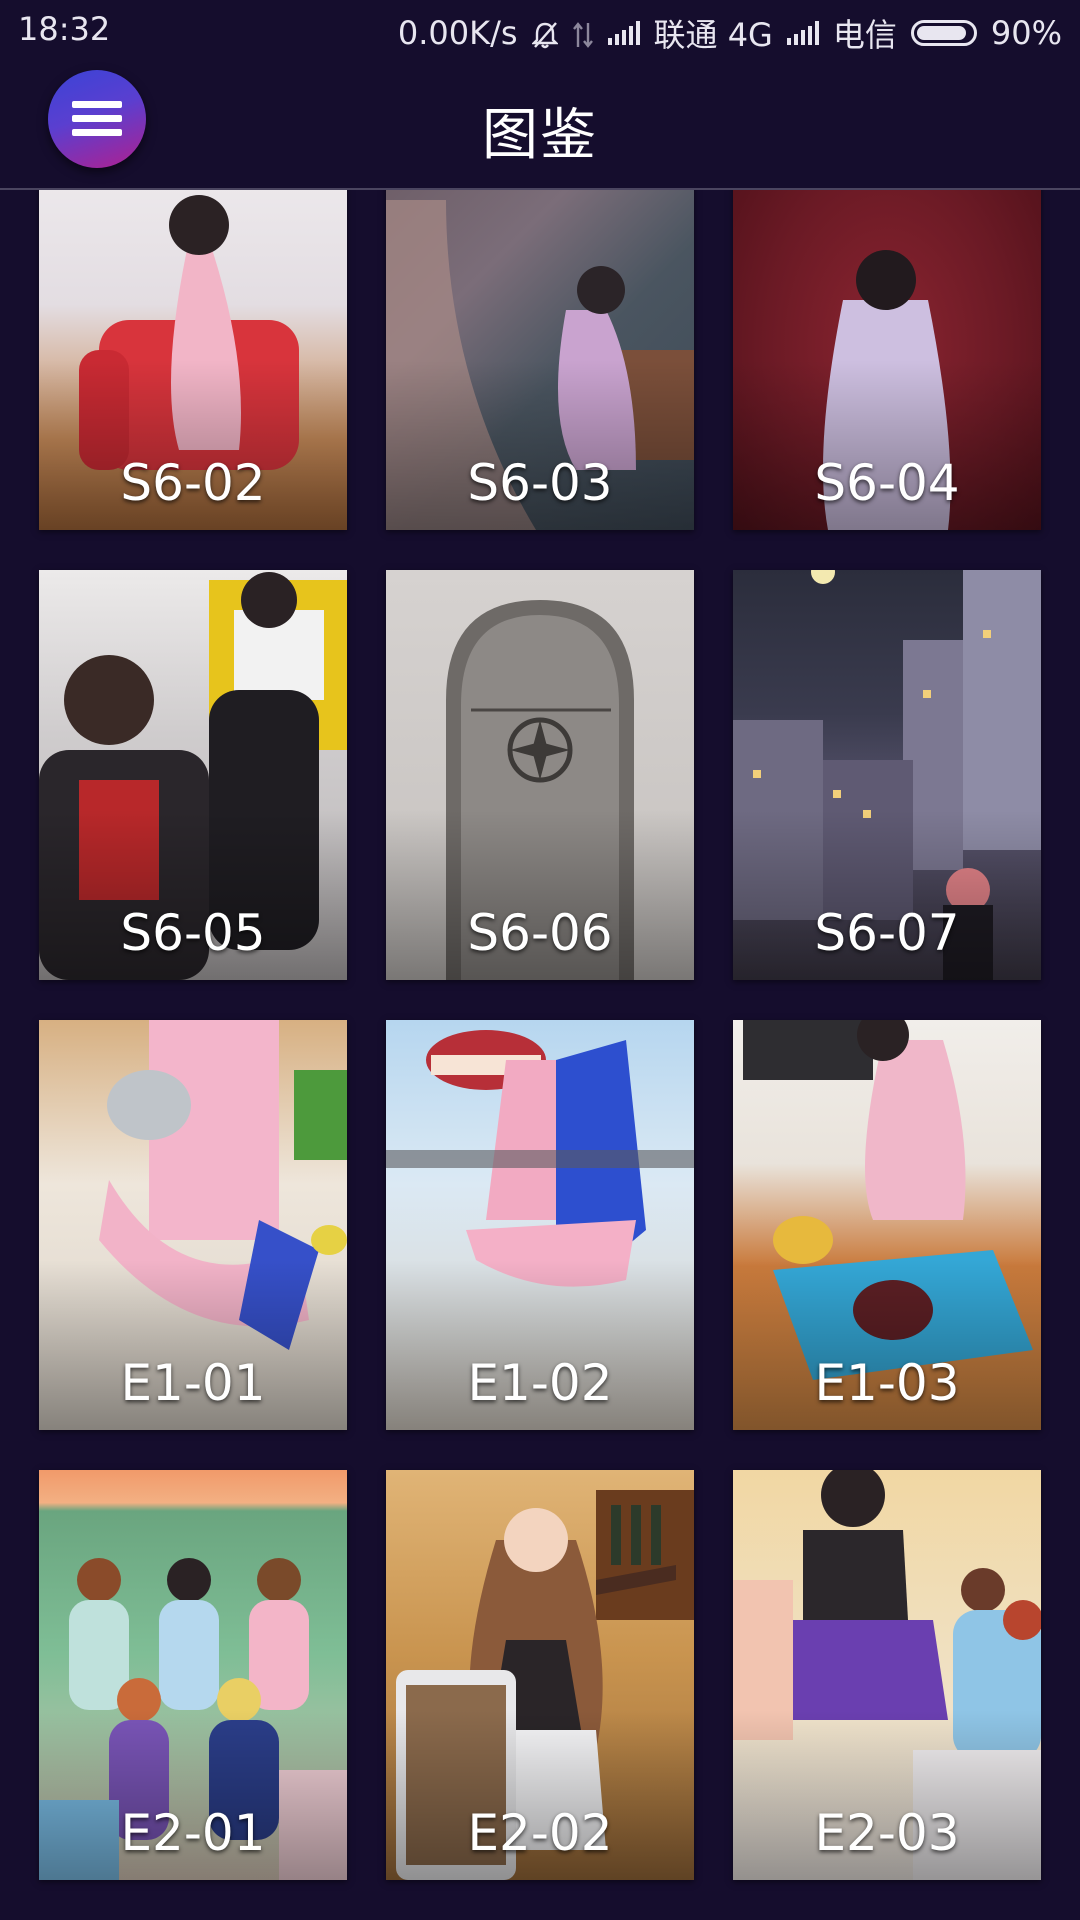 This screenshot has height=1920, width=1080. Describe the element at coordinates (540, 1675) in the screenshot. I see `gallery-card: E2-02` at that location.